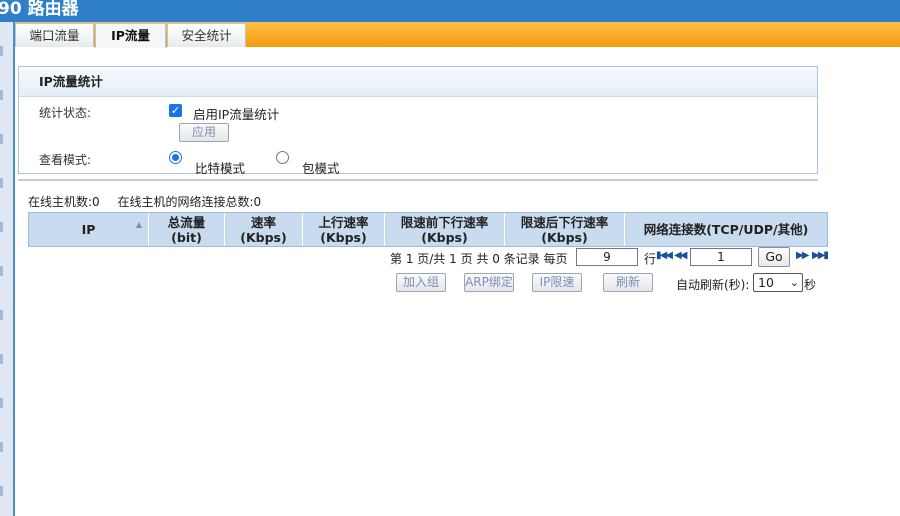 Image resolution: width=900 pixels, height=516 pixels. What do you see at coordinates (774, 257) in the screenshot?
I see `go-button: Go` at bounding box center [774, 257].